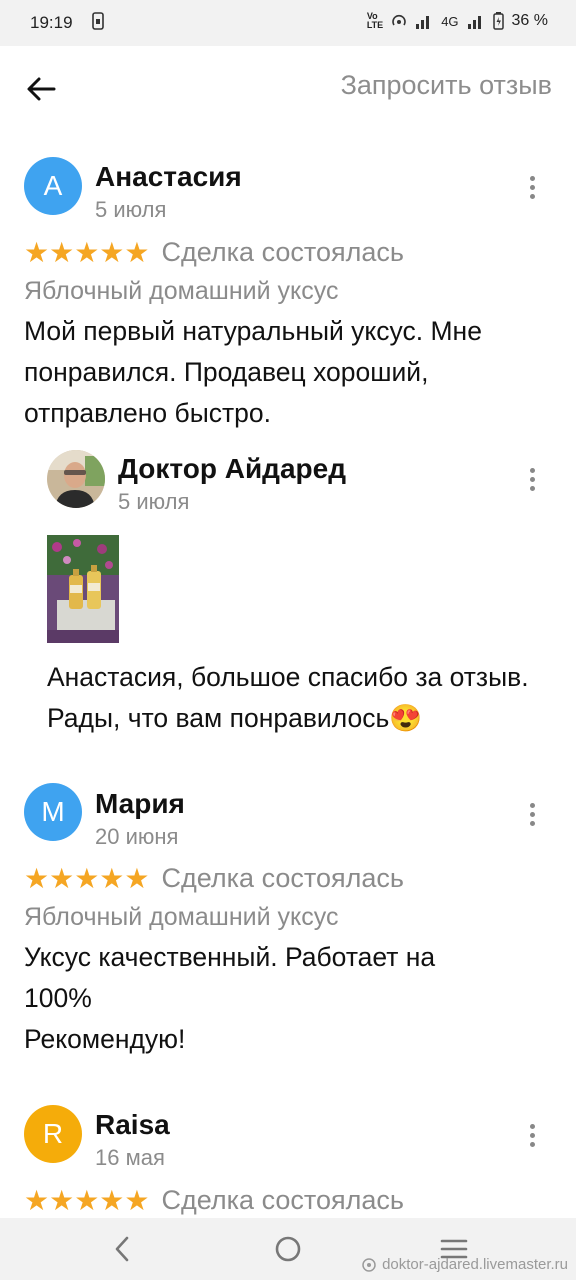 This screenshot has height=1280, width=576. I want to click on avatar: А, so click(53, 186).